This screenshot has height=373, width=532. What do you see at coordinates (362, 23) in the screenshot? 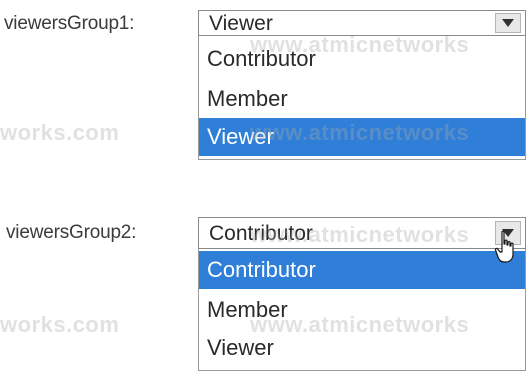
I see `viewers-group-1-select: Viewer` at bounding box center [362, 23].